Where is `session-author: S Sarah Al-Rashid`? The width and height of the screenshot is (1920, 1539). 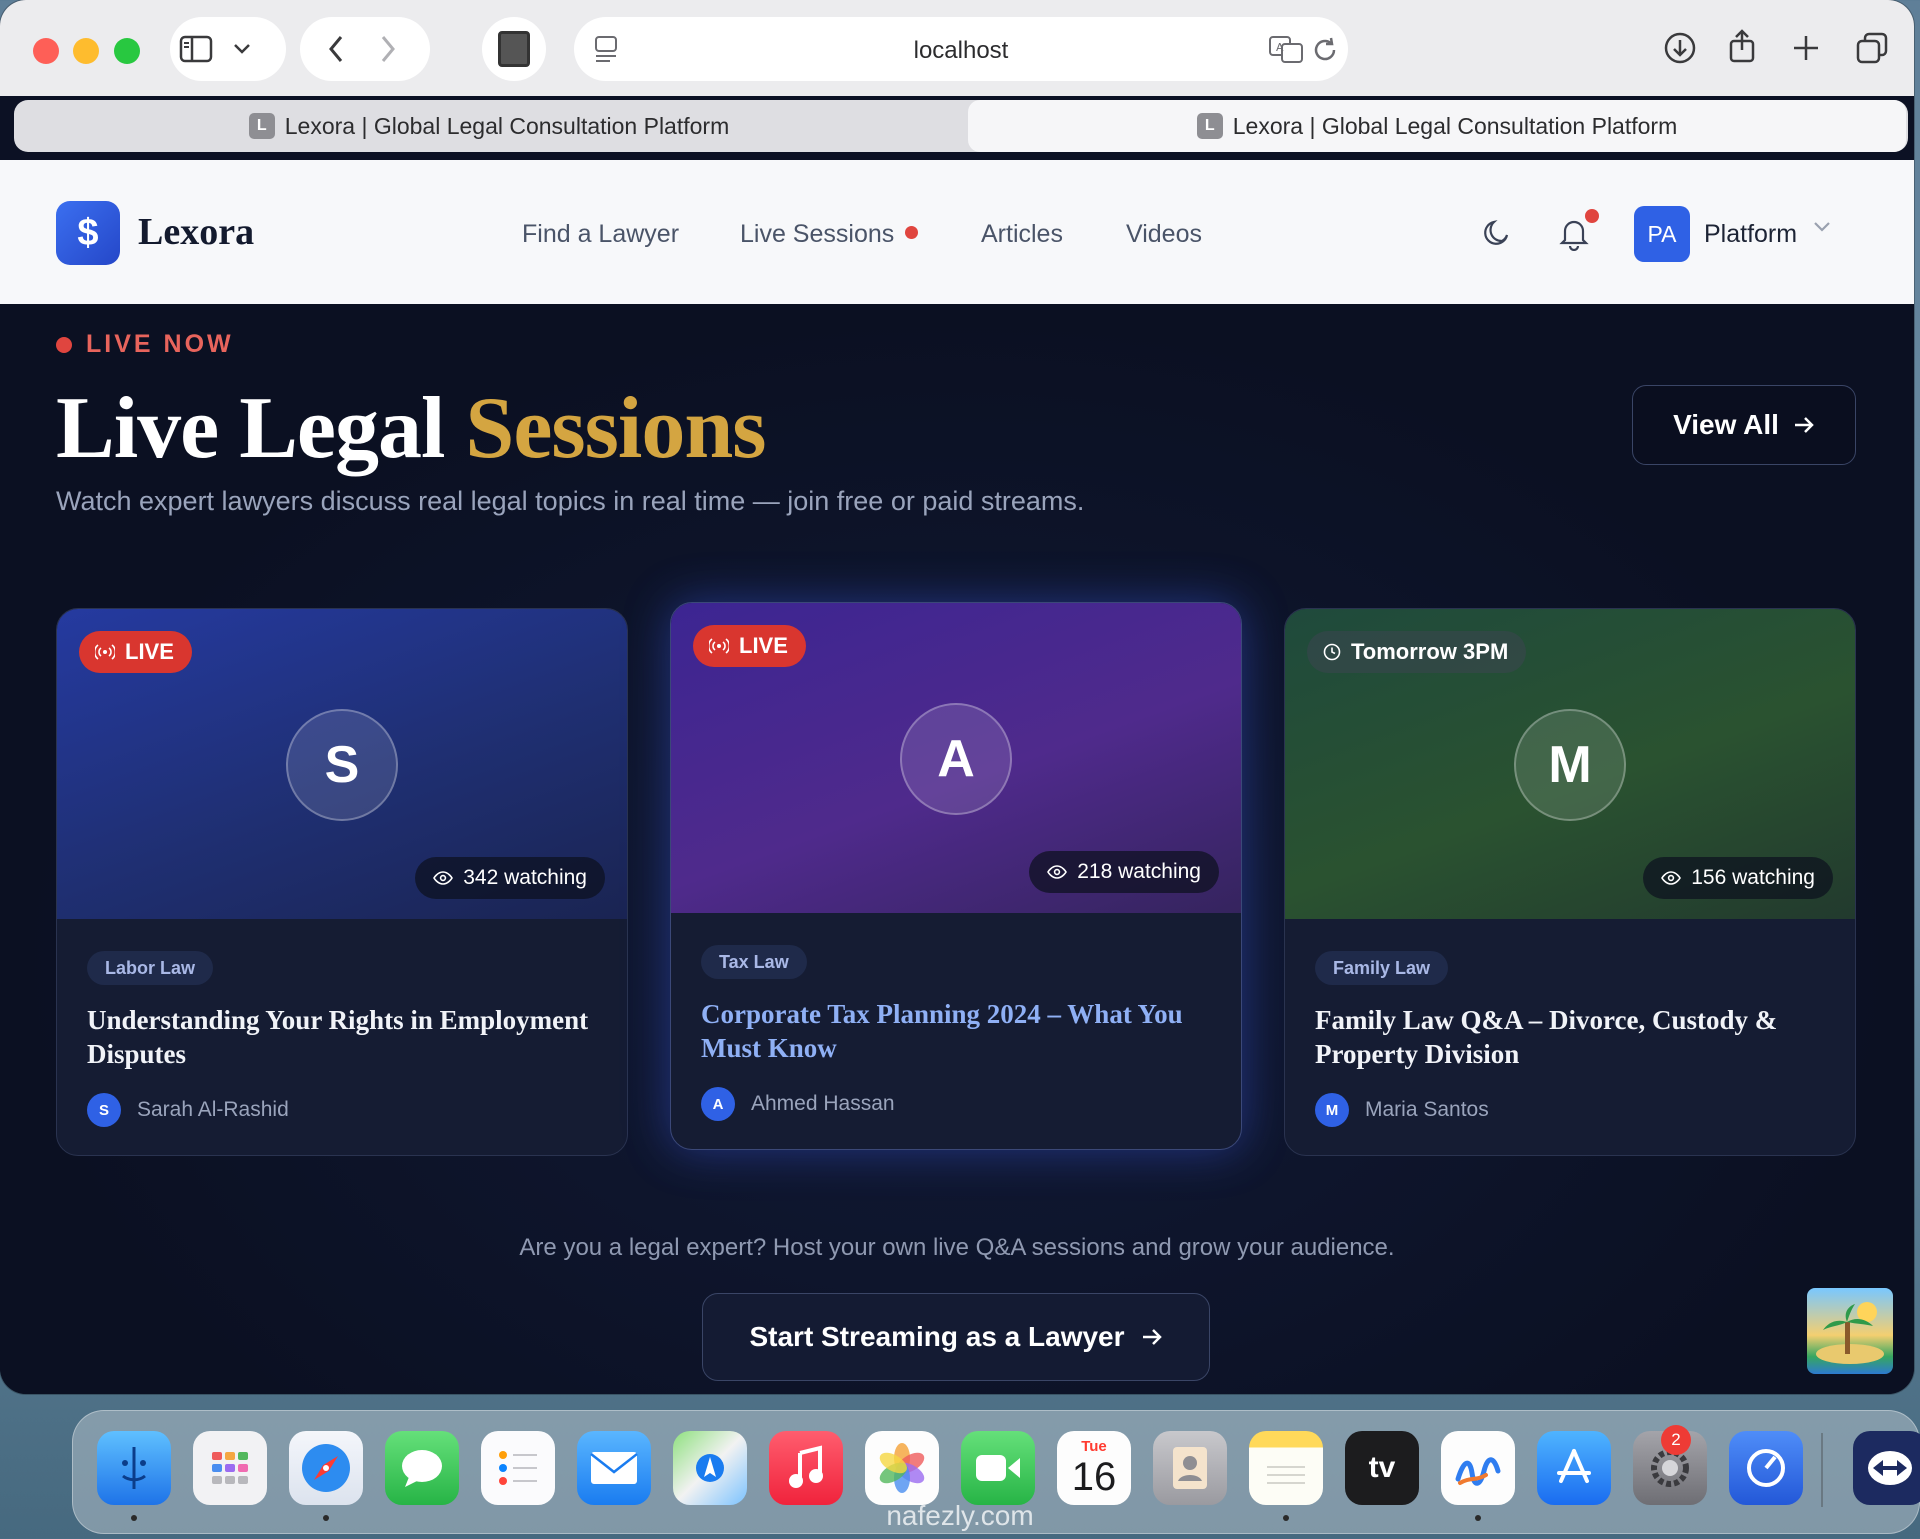
session-author: S Sarah Al-Rashid is located at coordinates (188, 1110).